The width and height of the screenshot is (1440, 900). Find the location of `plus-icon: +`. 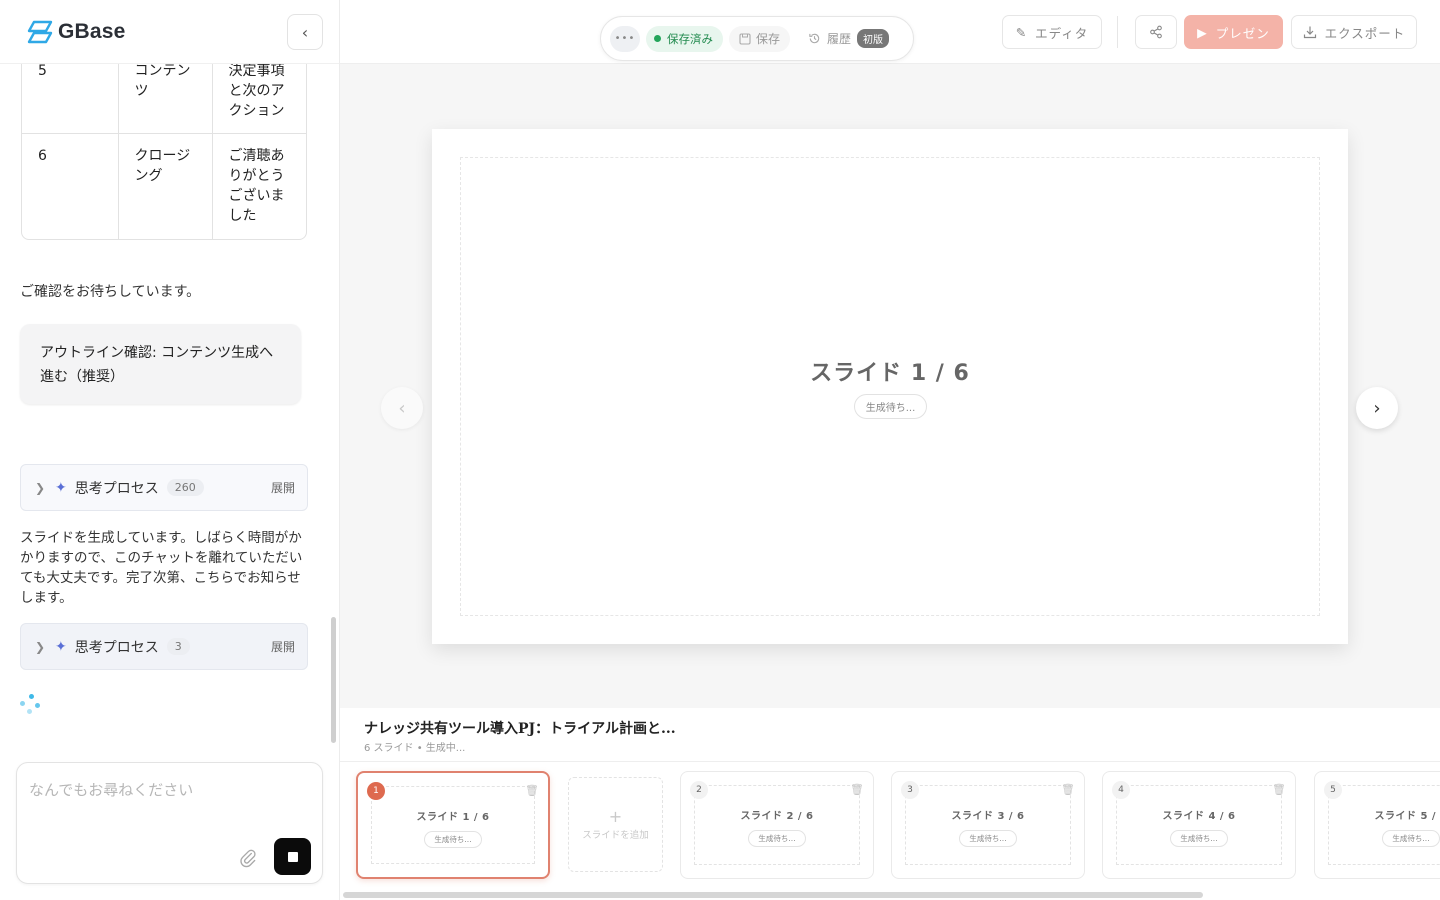

plus-icon: + is located at coordinates (615, 816).